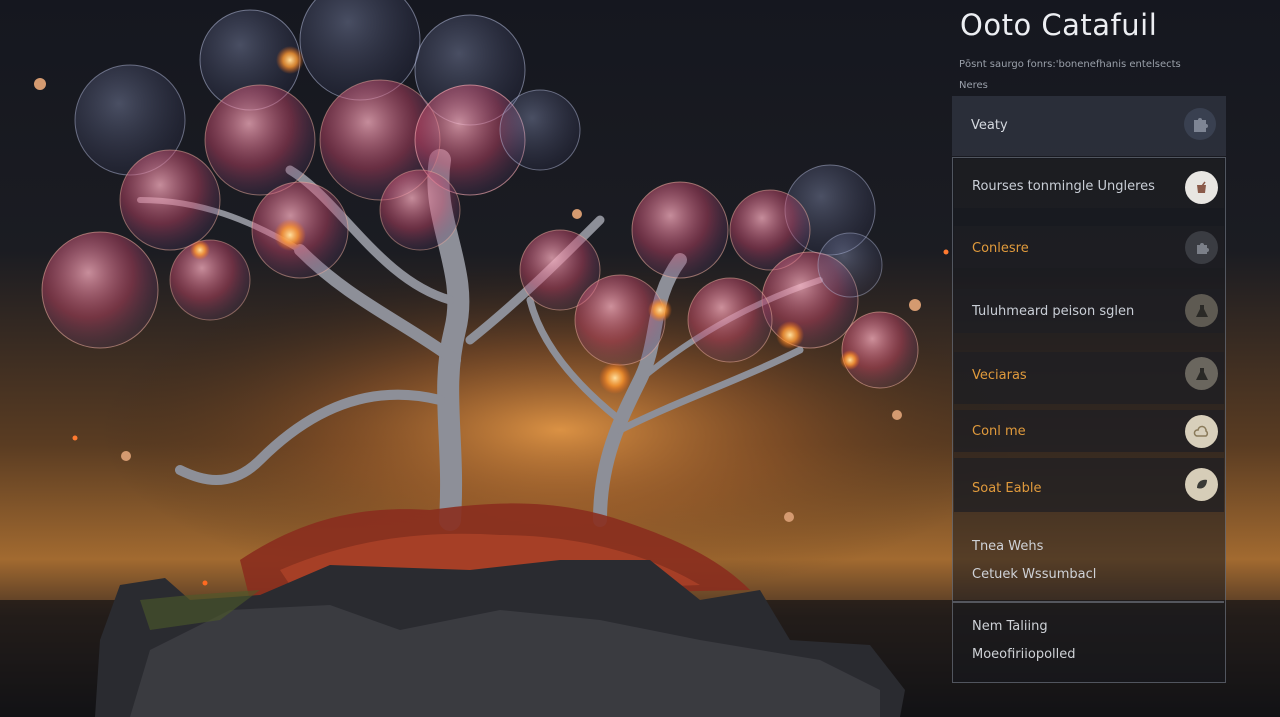 The width and height of the screenshot is (1280, 717). What do you see at coordinates (1007, 546) in the screenshot?
I see `menu-item-tnea-wehs: Tnea Wehs` at bounding box center [1007, 546].